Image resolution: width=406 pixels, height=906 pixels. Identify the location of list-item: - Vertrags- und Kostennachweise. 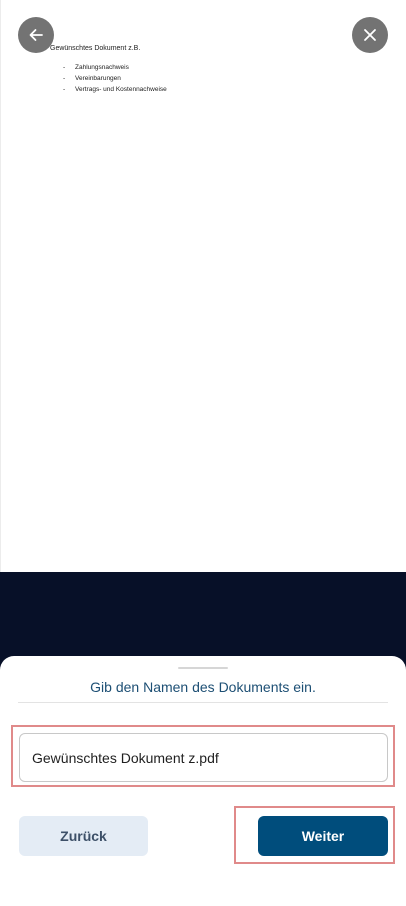
(108, 89).